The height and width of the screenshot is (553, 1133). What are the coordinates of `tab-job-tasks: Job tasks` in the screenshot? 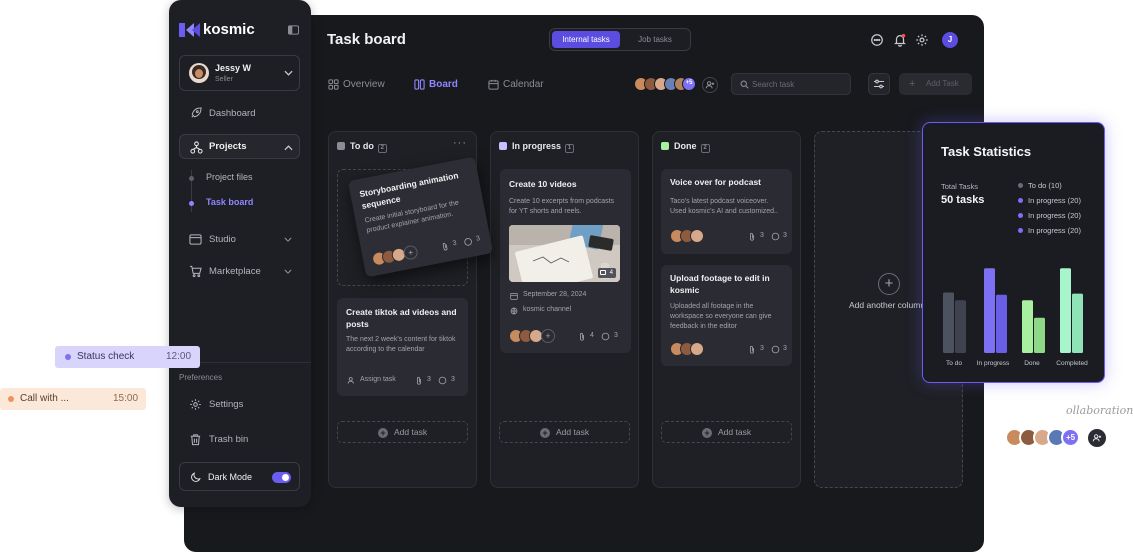 It's located at (655, 39).